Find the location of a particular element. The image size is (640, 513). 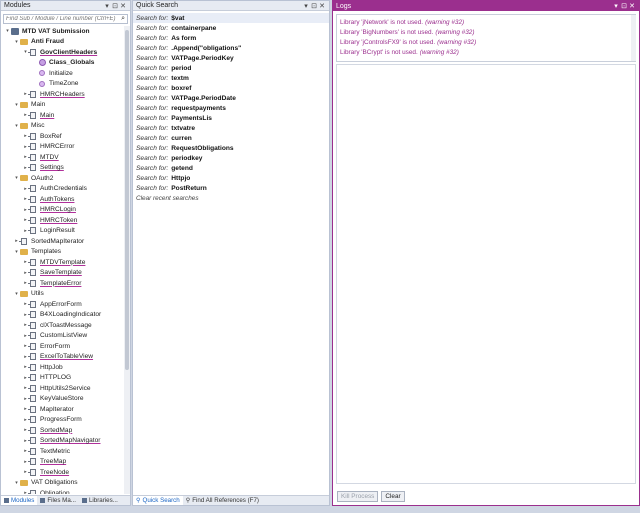

recent-search-item: Search for: containerpane is located at coordinates (231, 28).